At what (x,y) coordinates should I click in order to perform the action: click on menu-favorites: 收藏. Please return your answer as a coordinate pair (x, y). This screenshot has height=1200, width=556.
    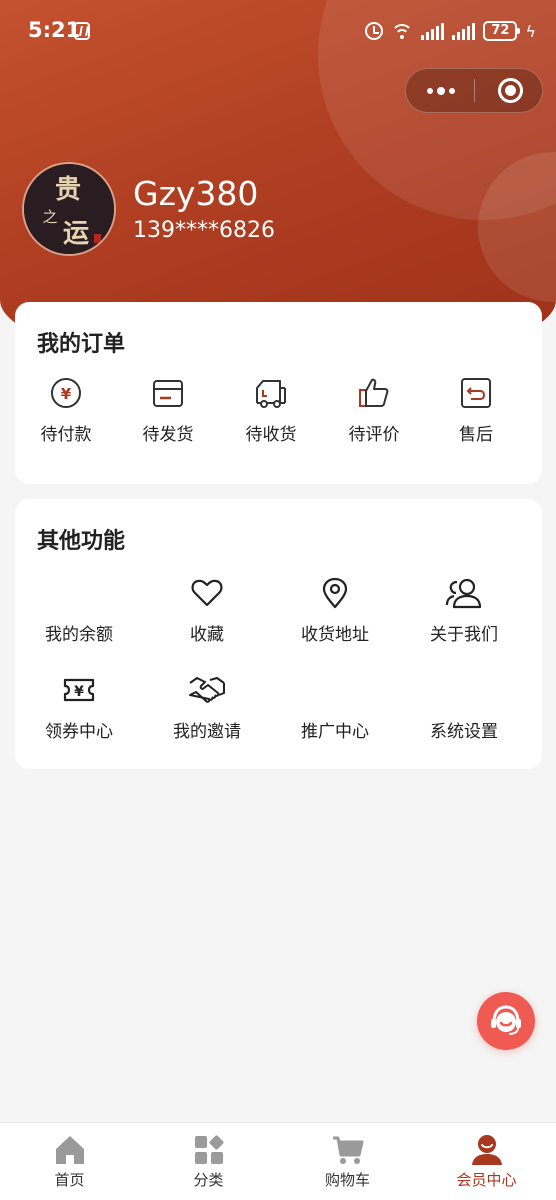
    Looking at the image, I should click on (207, 610).